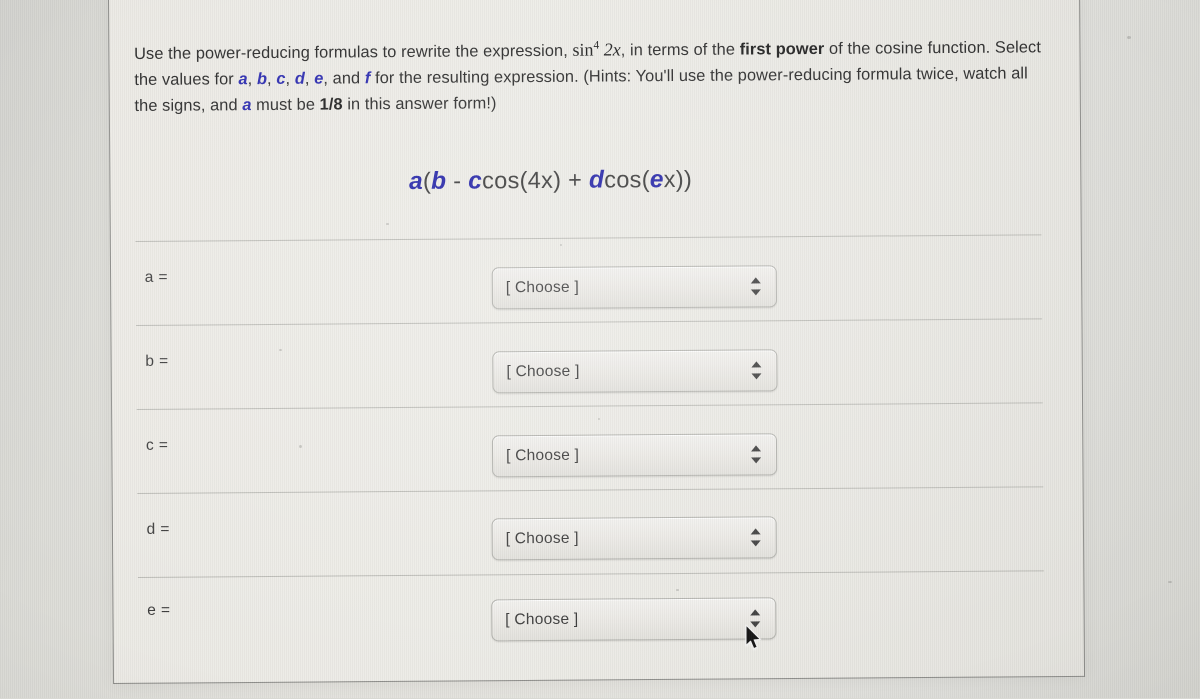 The image size is (1200, 699). I want to click on expr-cos-close: x)), so click(678, 179).